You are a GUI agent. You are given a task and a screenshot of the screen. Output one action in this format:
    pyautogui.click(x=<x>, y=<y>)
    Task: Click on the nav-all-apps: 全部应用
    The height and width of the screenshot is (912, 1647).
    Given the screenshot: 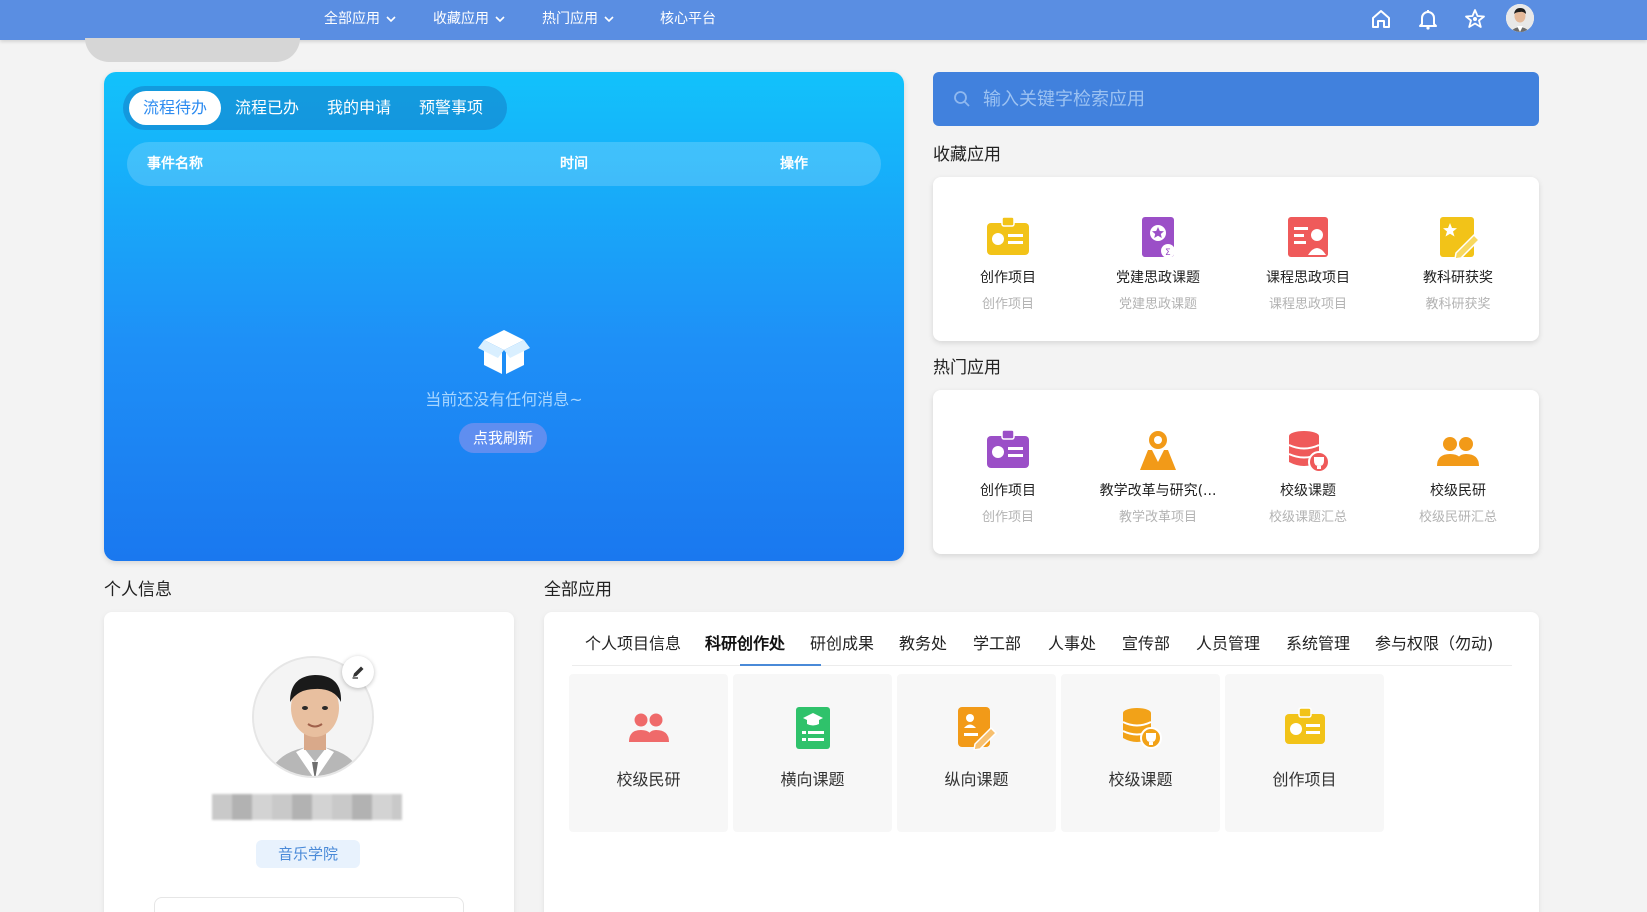 What is the action you would take?
    pyautogui.click(x=361, y=19)
    